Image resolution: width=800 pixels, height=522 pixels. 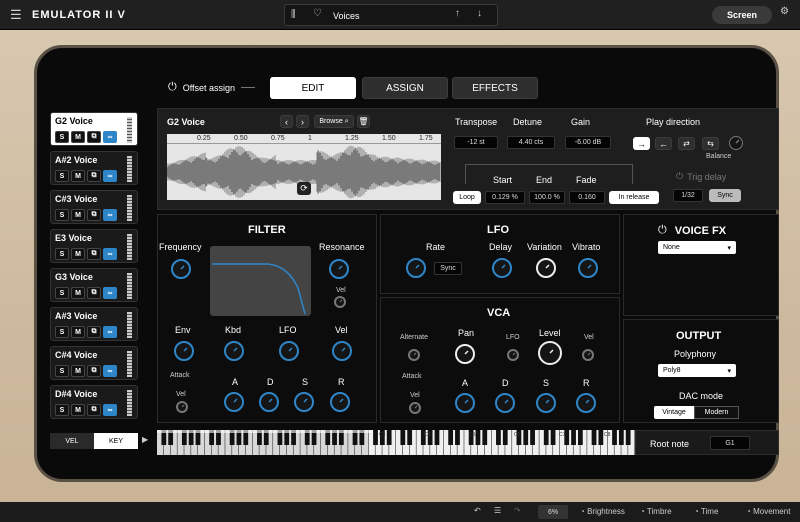 I want to click on frequency-knob, so click(x=181, y=269).